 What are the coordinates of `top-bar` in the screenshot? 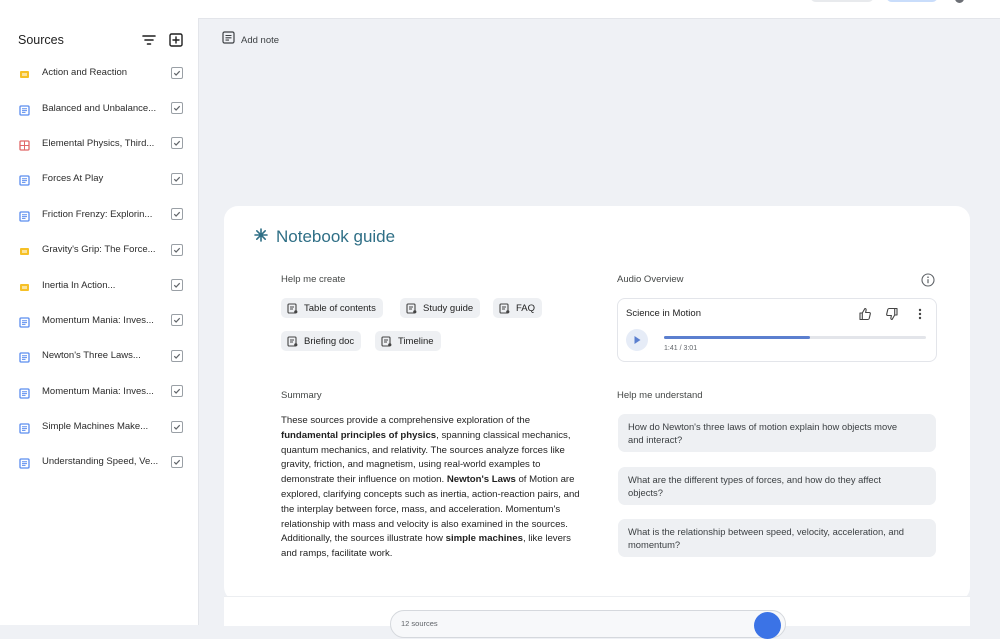 It's located at (599, 9).